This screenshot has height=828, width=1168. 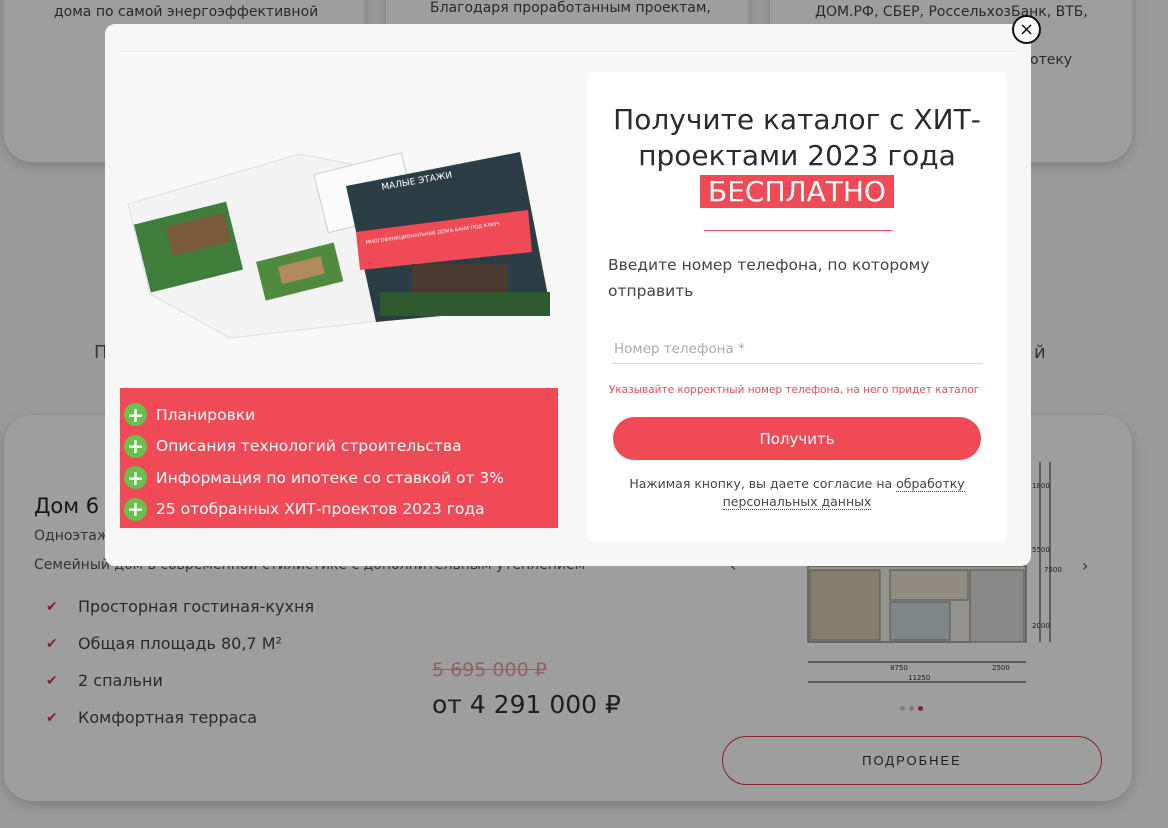 What do you see at coordinates (330, 477) in the screenshot?
I see `benefit-label: Информация по ипотеке со ставкой от 3%` at bounding box center [330, 477].